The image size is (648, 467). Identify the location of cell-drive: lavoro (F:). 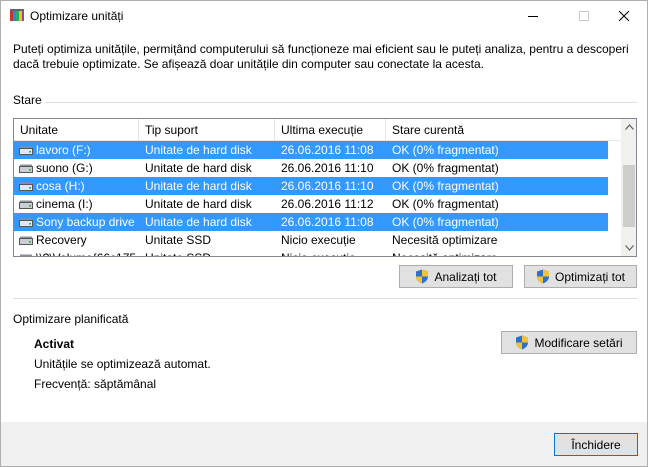
(63, 150).